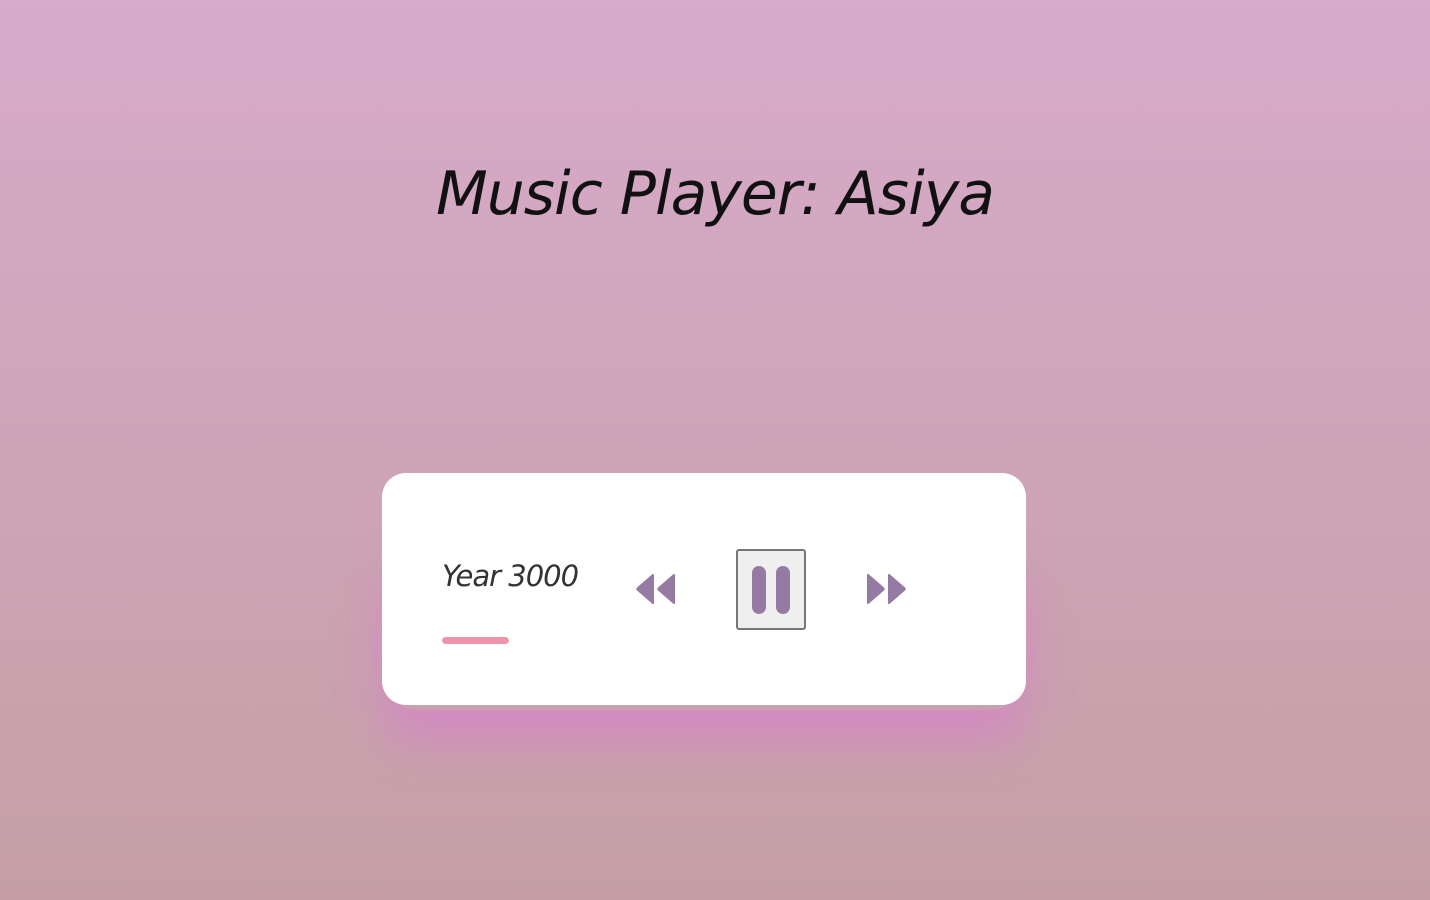  I want to click on progress-fill, so click(475, 640).